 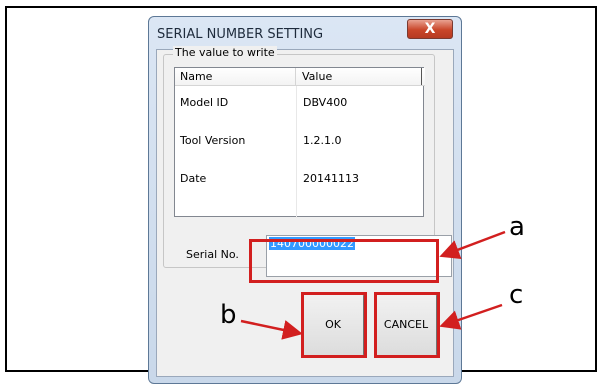 I want to click on row-value: 1.2.1.0, so click(x=322, y=140).